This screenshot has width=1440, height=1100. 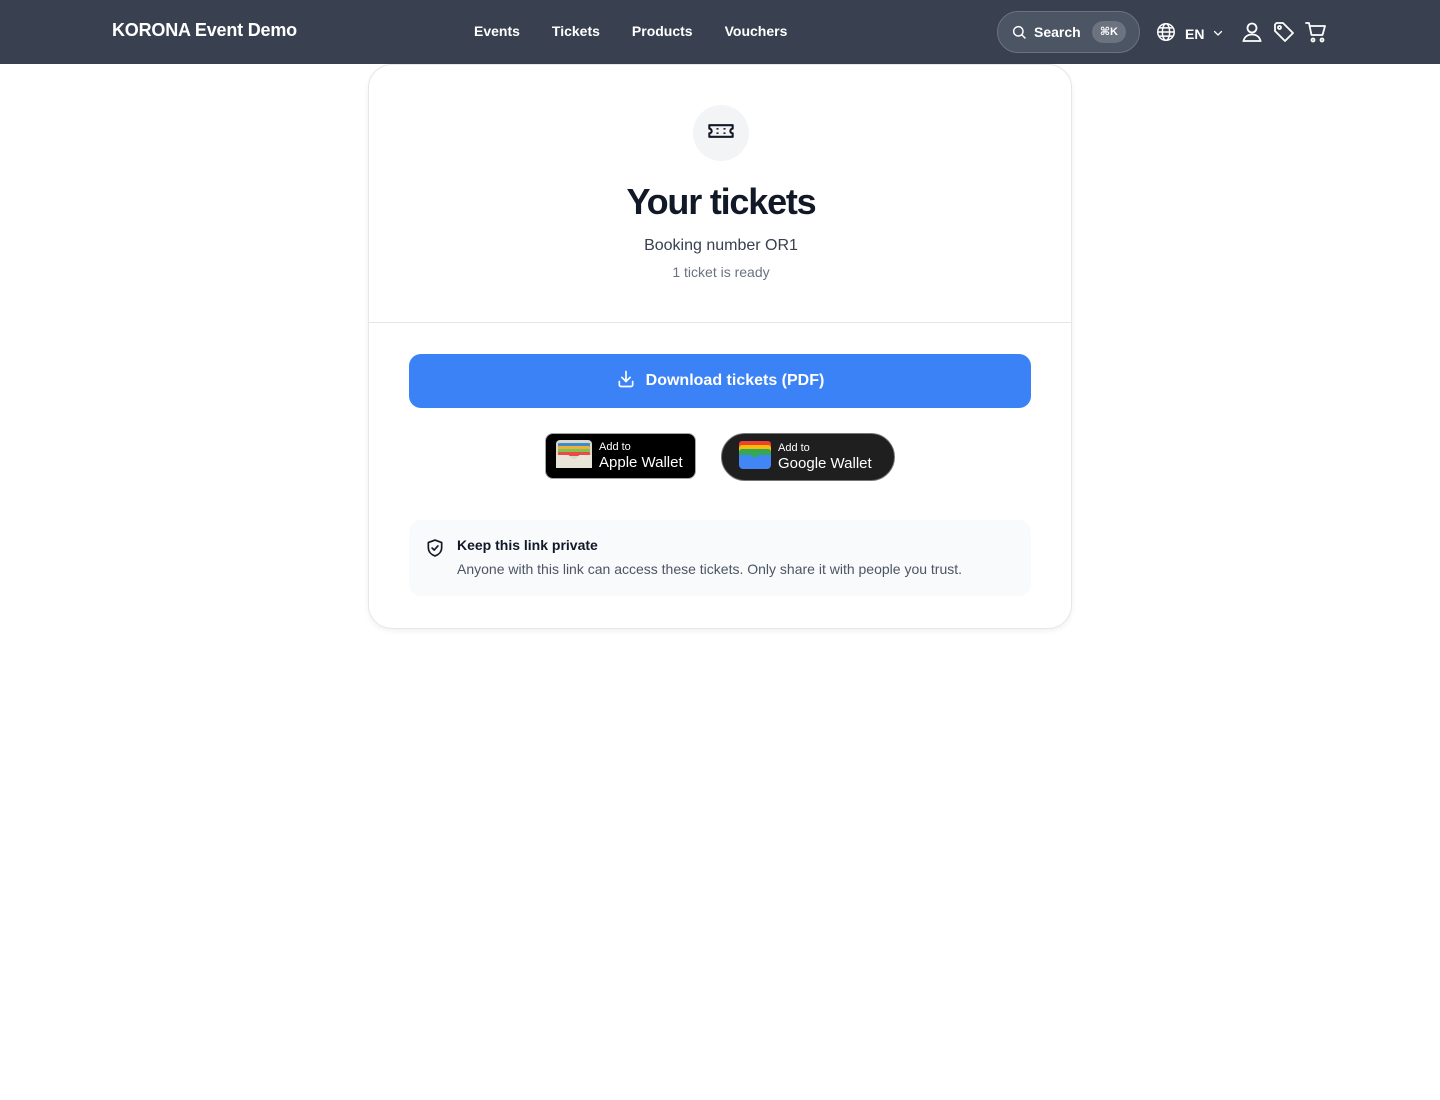 What do you see at coordinates (1195, 33) in the screenshot?
I see `language-code: EN` at bounding box center [1195, 33].